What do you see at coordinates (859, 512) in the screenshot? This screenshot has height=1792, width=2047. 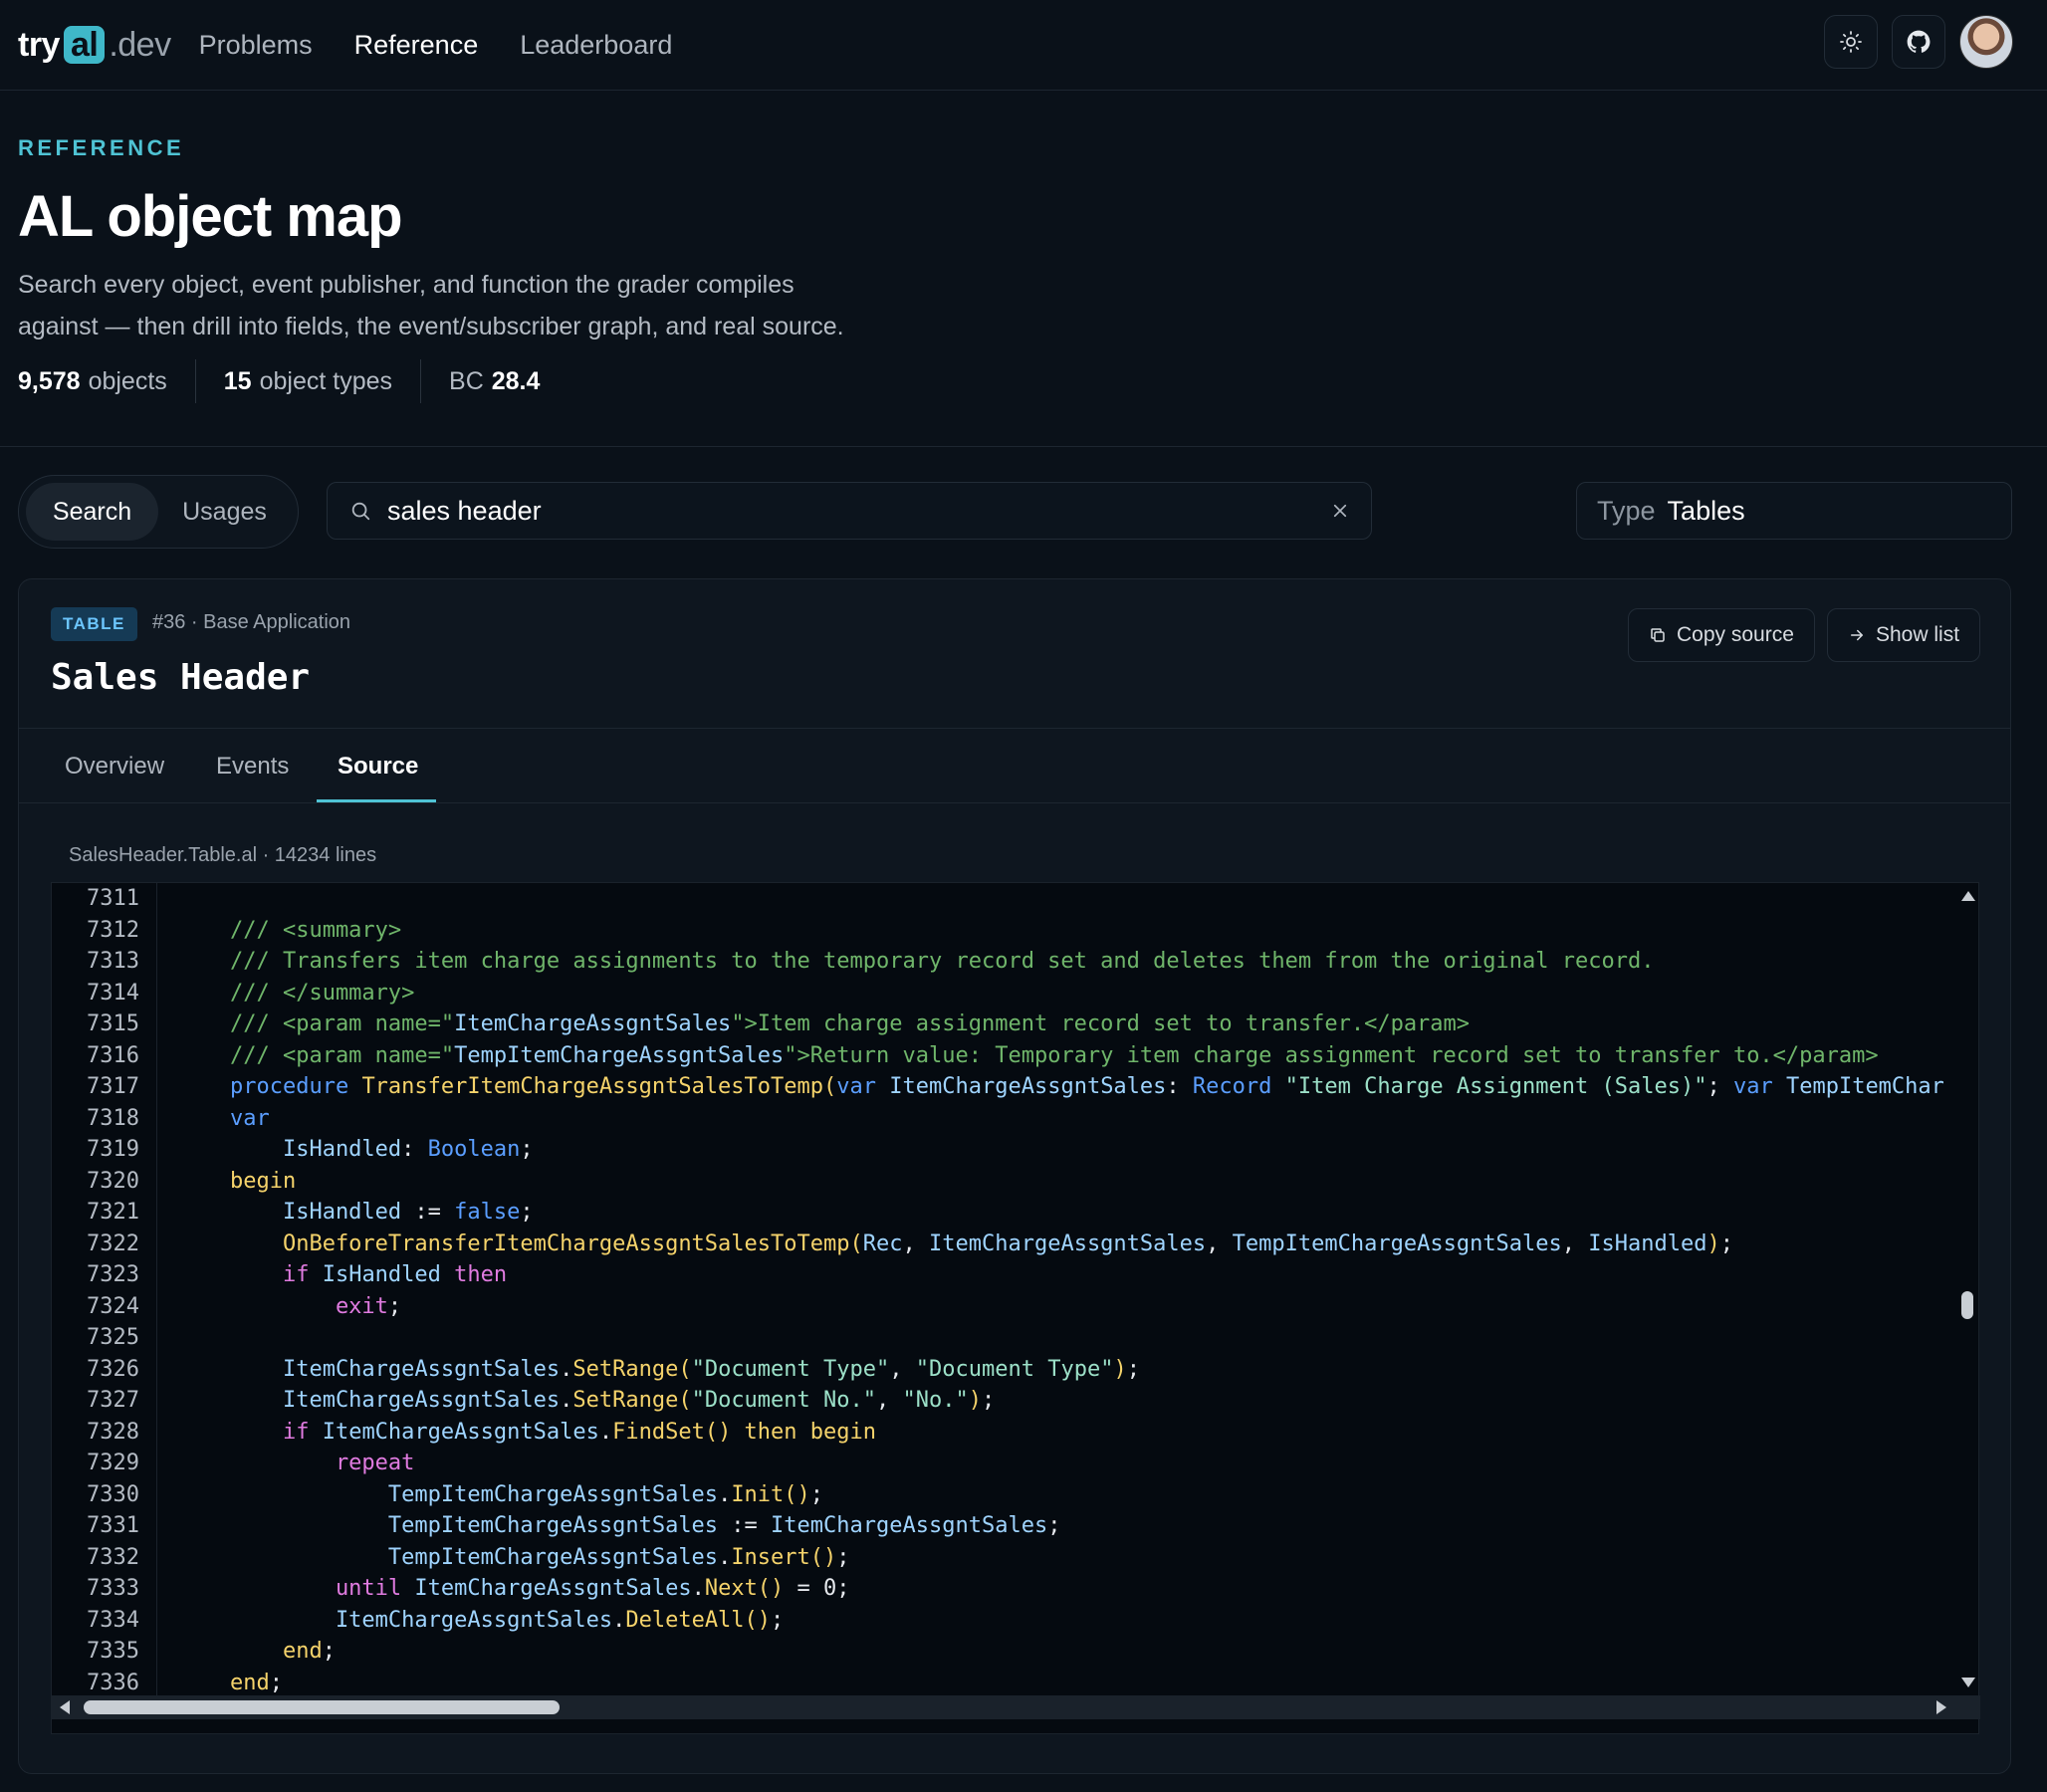 I see `search-value: sales header` at bounding box center [859, 512].